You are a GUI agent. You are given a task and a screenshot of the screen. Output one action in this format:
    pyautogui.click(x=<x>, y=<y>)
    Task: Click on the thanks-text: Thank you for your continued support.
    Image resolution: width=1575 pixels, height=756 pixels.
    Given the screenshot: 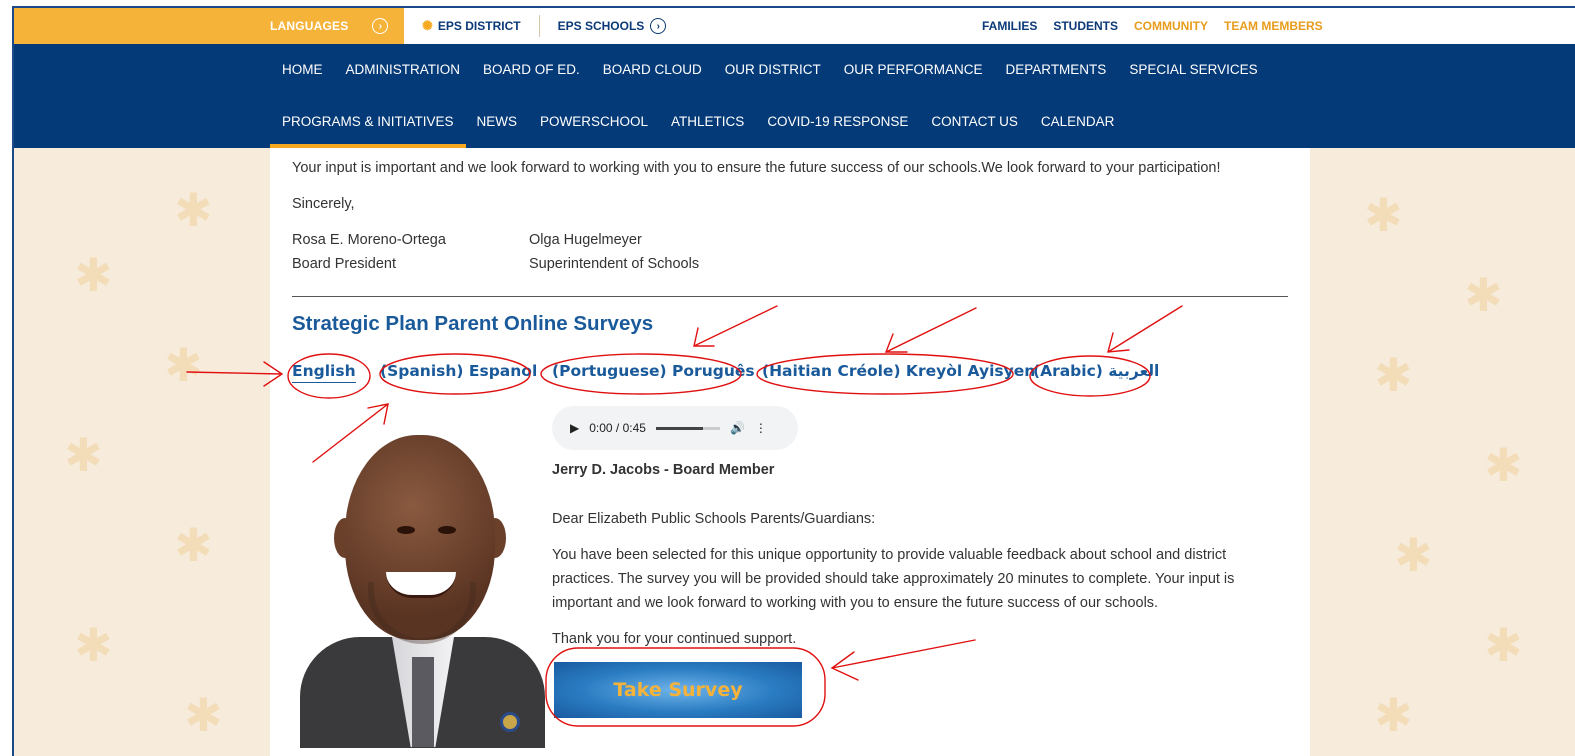 What is the action you would take?
    pyautogui.click(x=674, y=639)
    